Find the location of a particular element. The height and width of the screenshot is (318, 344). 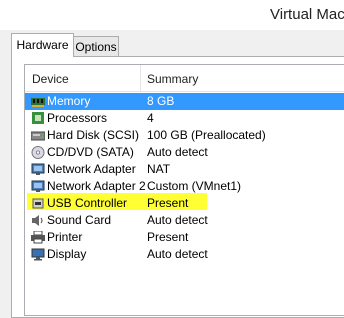

device-row-sound-card: Sound Card Auto detect is located at coordinates (184, 220).